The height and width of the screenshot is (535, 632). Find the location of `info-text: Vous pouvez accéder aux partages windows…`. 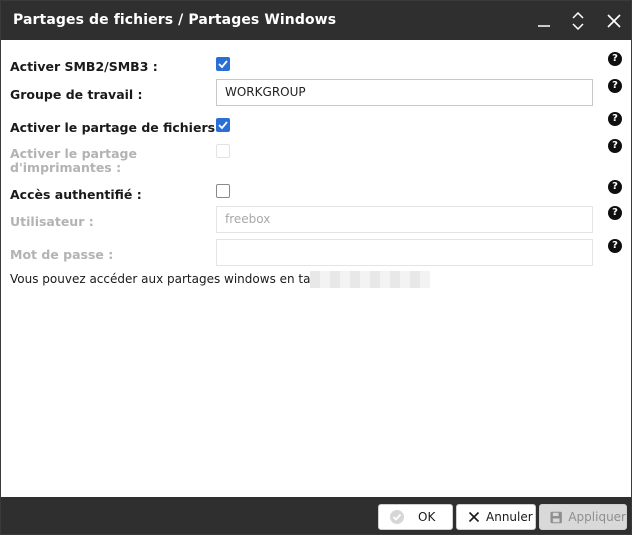

info-text: Vous pouvez accéder aux partages windows… is located at coordinates (174, 279).